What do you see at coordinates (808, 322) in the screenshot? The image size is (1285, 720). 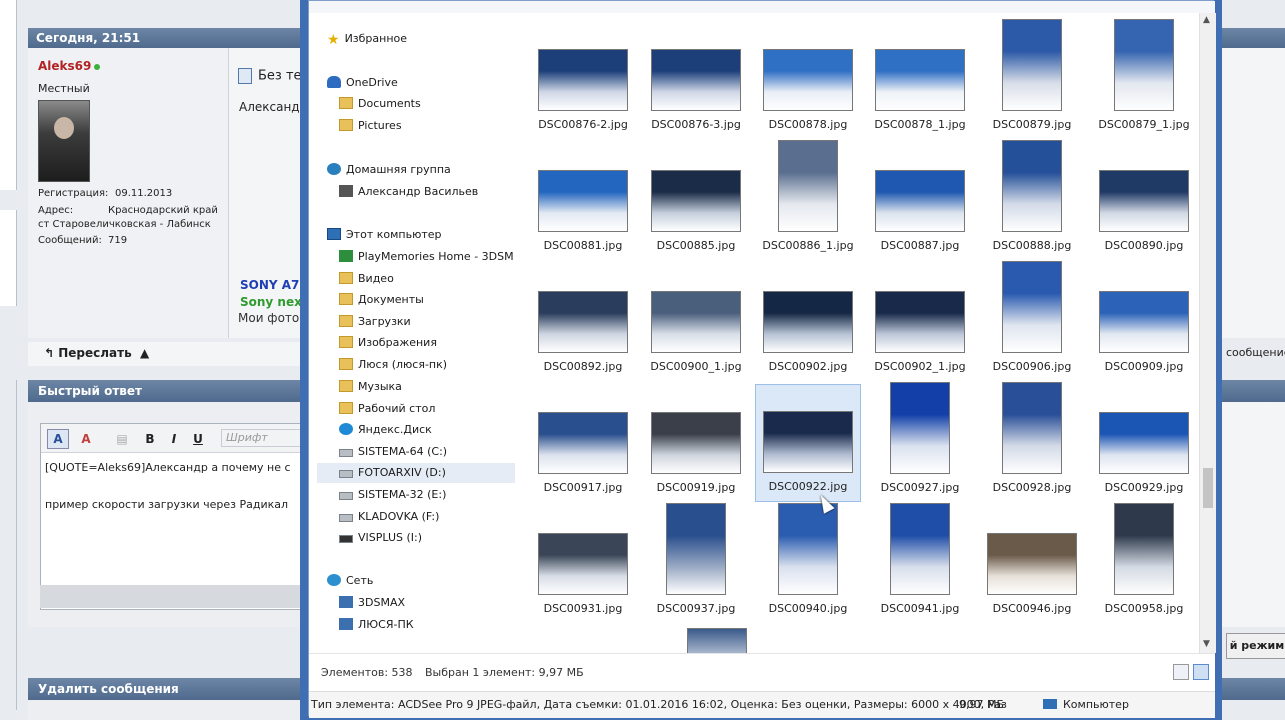 I see `file-item: DSC00902.jpg` at bounding box center [808, 322].